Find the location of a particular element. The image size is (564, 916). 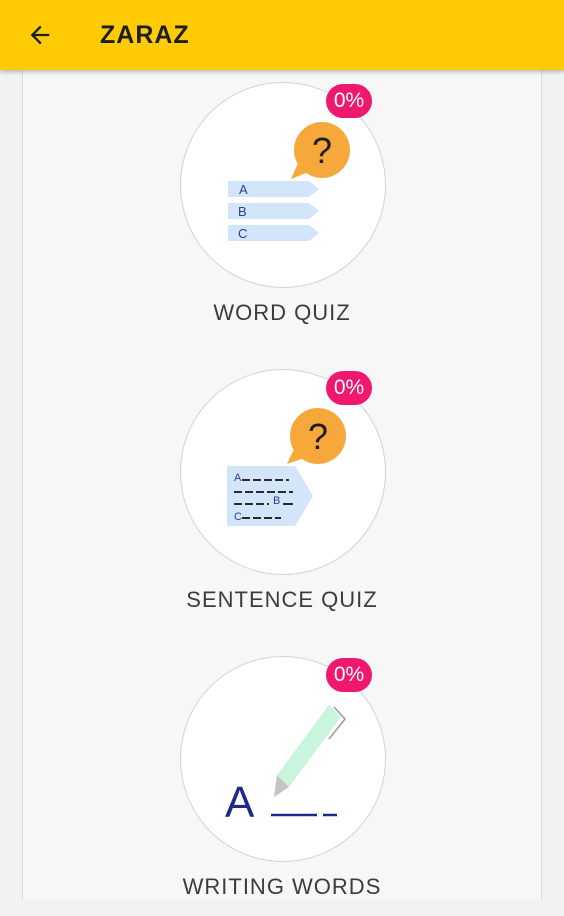

sentence-card: A B C is located at coordinates (270, 496).